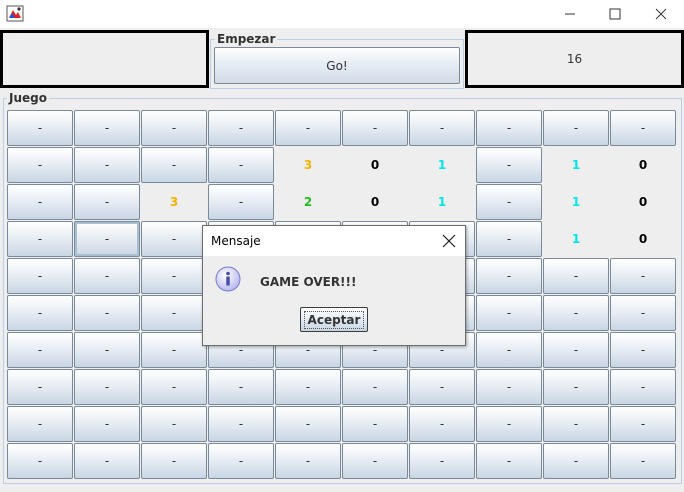 The width and height of the screenshot is (684, 492). I want to click on start-group-title: Empezar, so click(246, 39).